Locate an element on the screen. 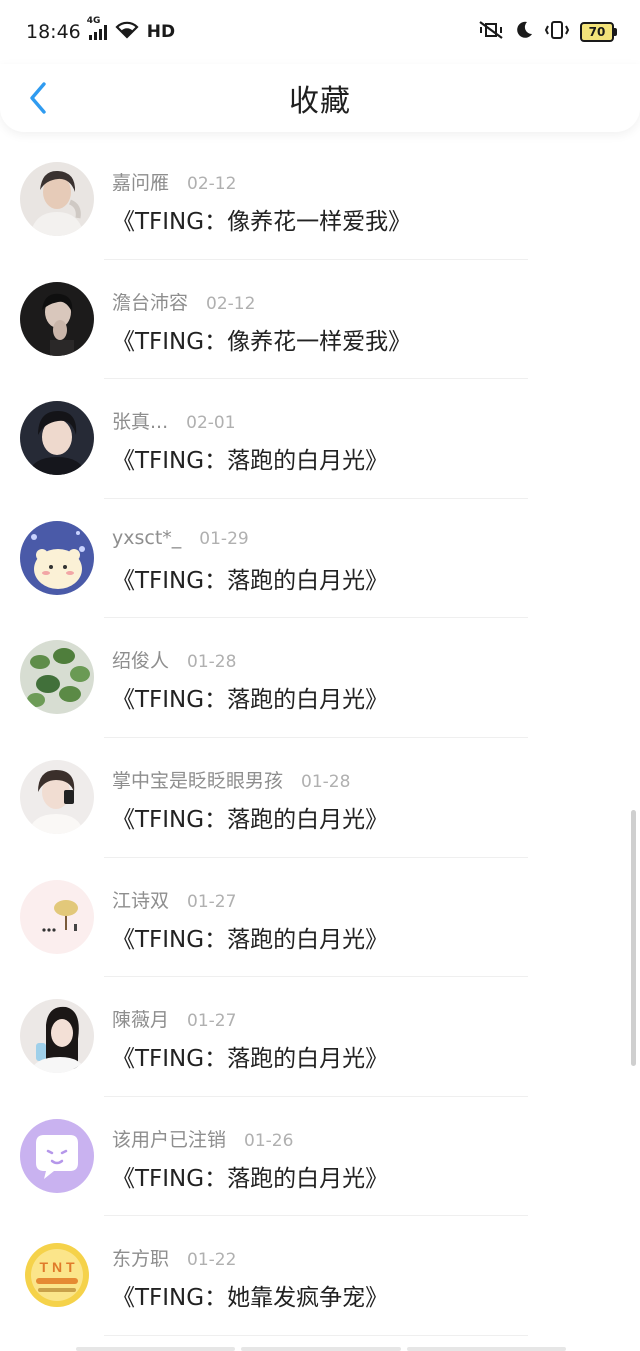  bottom-edge-indicator is located at coordinates (321, 1349).